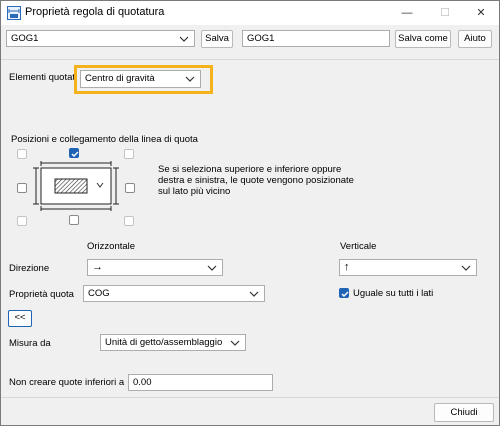  Describe the element at coordinates (250, 13) in the screenshot. I see `title-bar: Proprietà regola di quotatura — ☐ ✕` at that location.